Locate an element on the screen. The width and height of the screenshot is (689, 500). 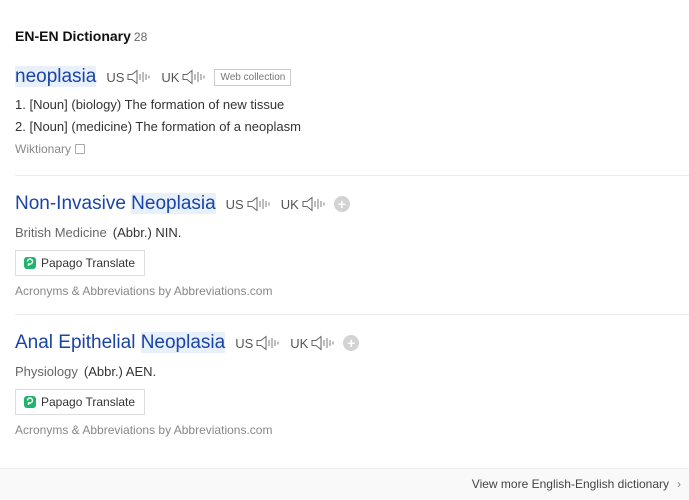
chevron-right-icon: › is located at coordinates (679, 484).